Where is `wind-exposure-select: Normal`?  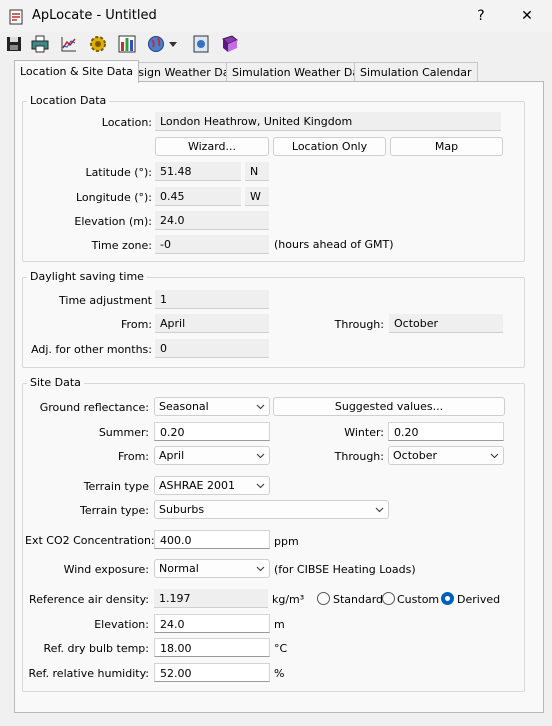 wind-exposure-select: Normal is located at coordinates (212, 568).